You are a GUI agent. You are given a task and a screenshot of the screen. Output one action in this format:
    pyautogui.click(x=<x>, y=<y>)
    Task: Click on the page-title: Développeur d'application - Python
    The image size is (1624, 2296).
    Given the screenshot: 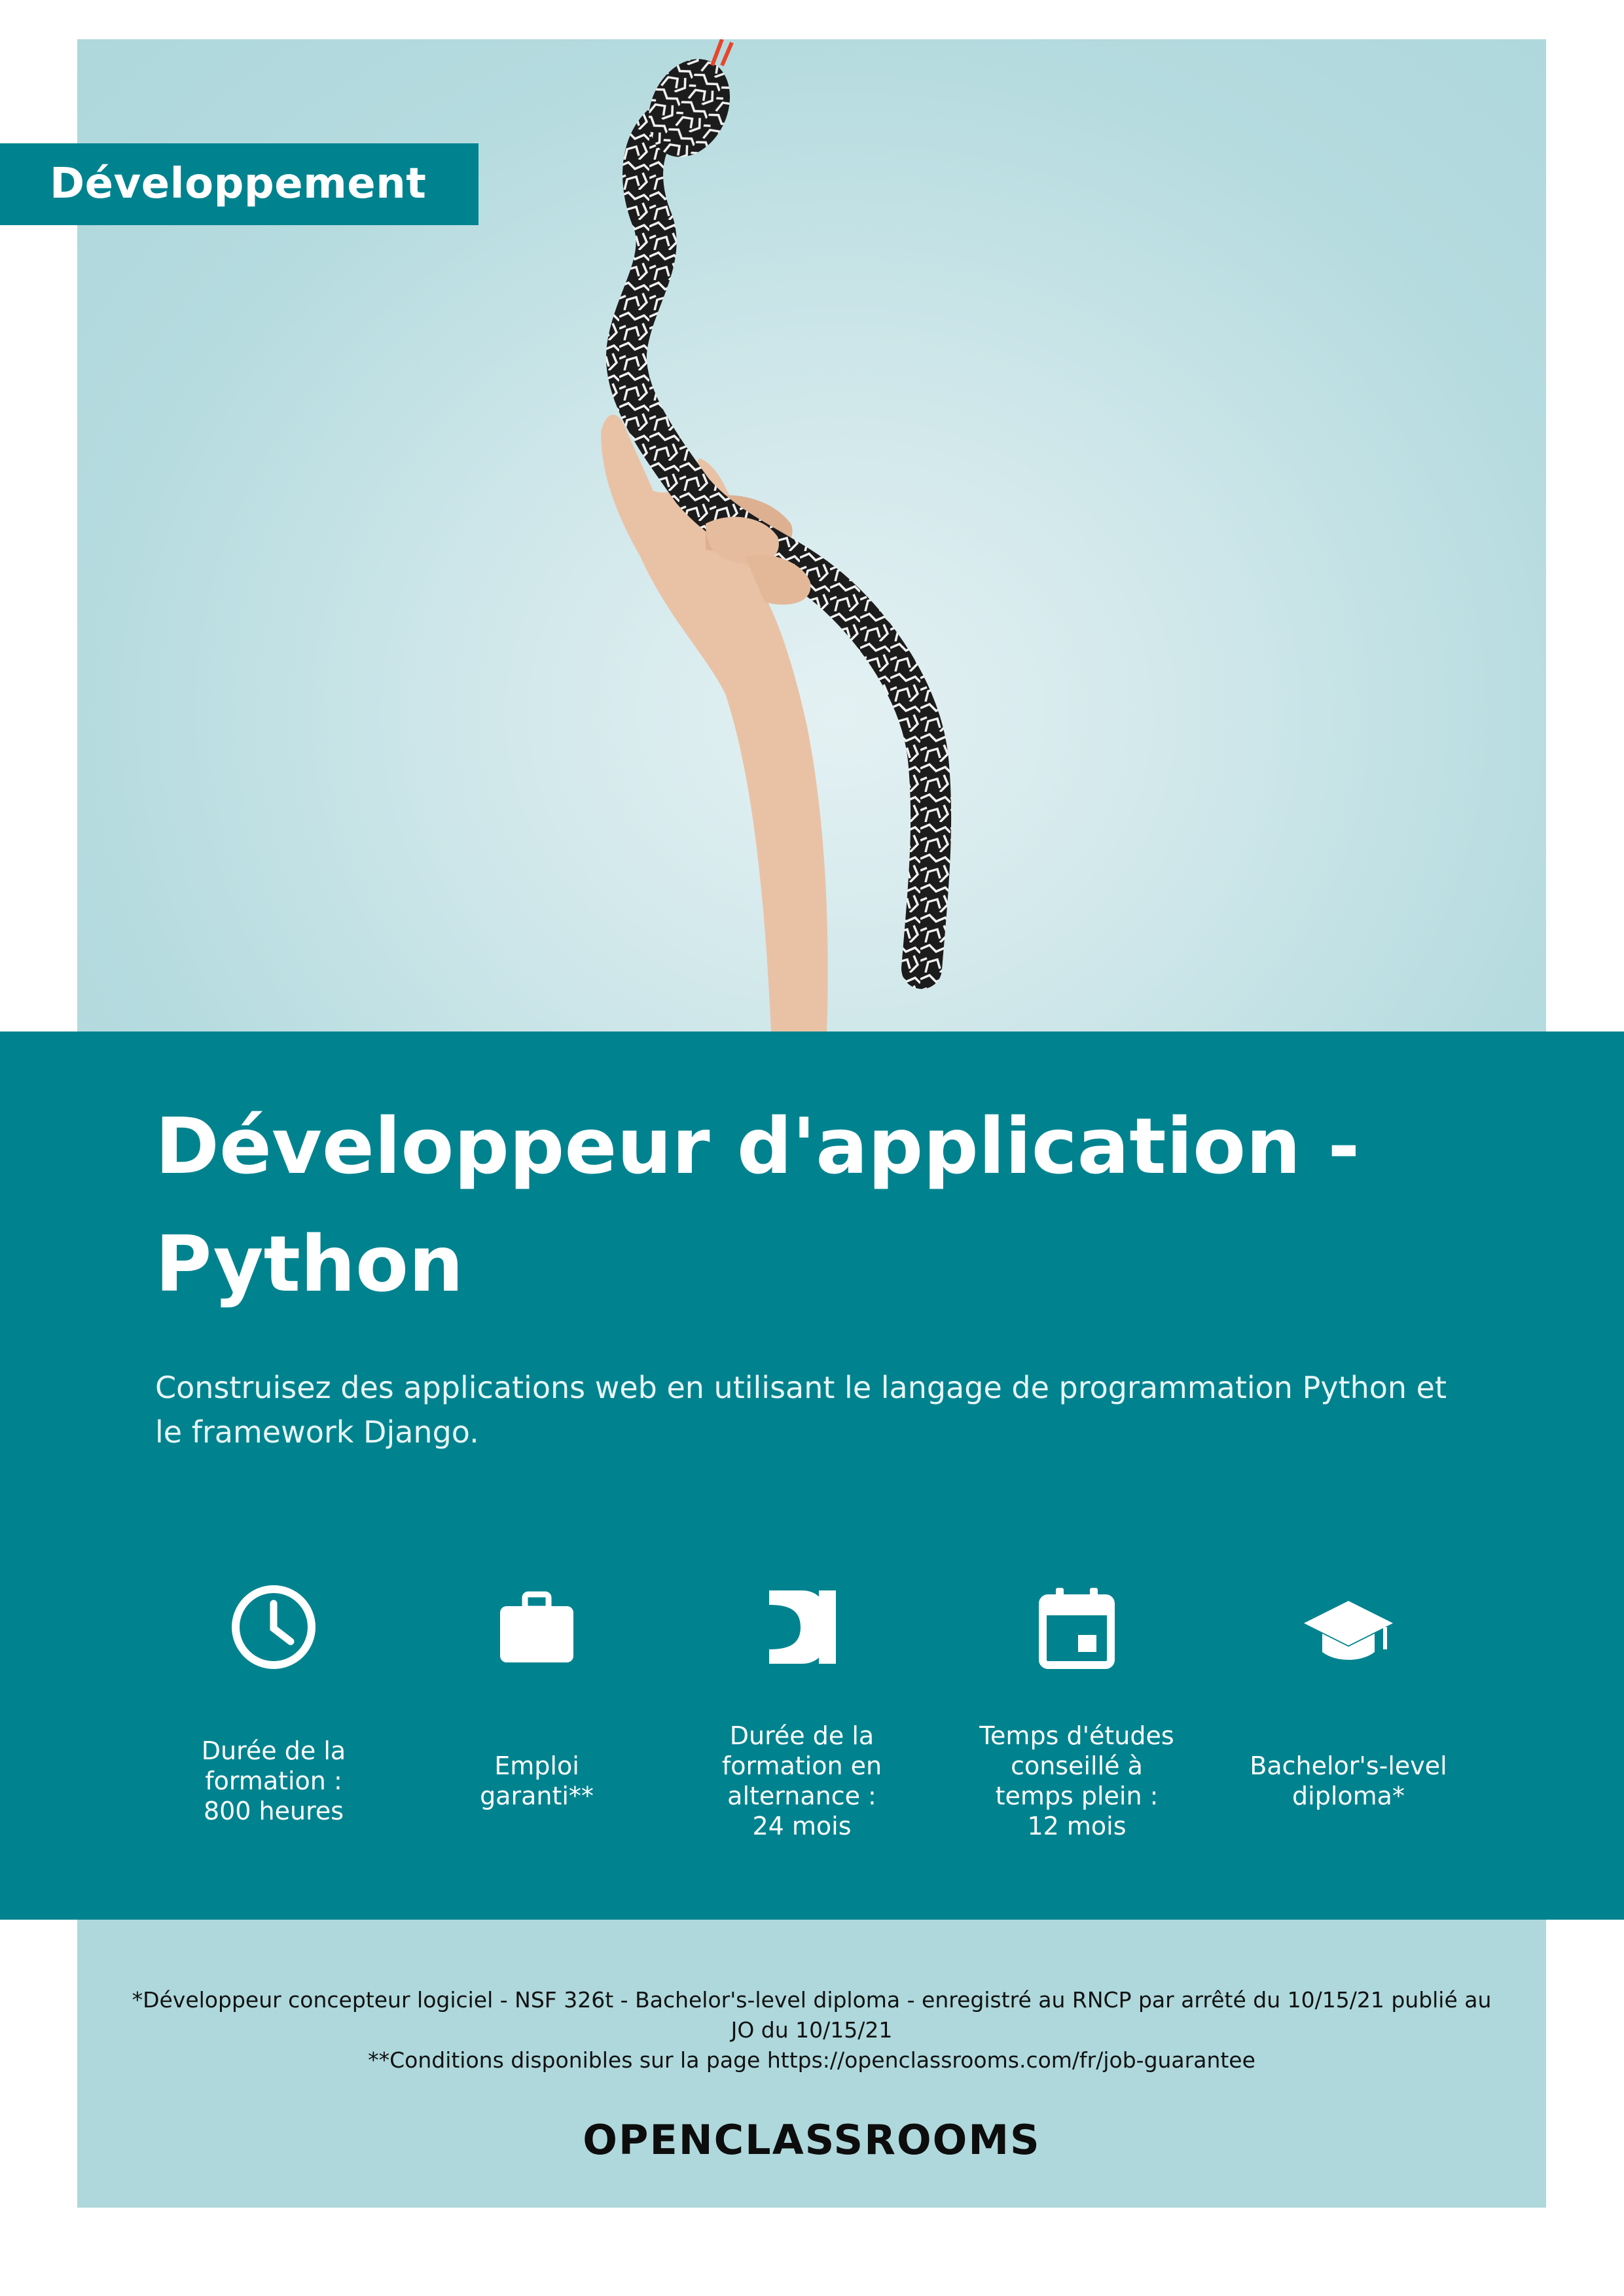 What is the action you would take?
    pyautogui.click(x=757, y=1205)
    